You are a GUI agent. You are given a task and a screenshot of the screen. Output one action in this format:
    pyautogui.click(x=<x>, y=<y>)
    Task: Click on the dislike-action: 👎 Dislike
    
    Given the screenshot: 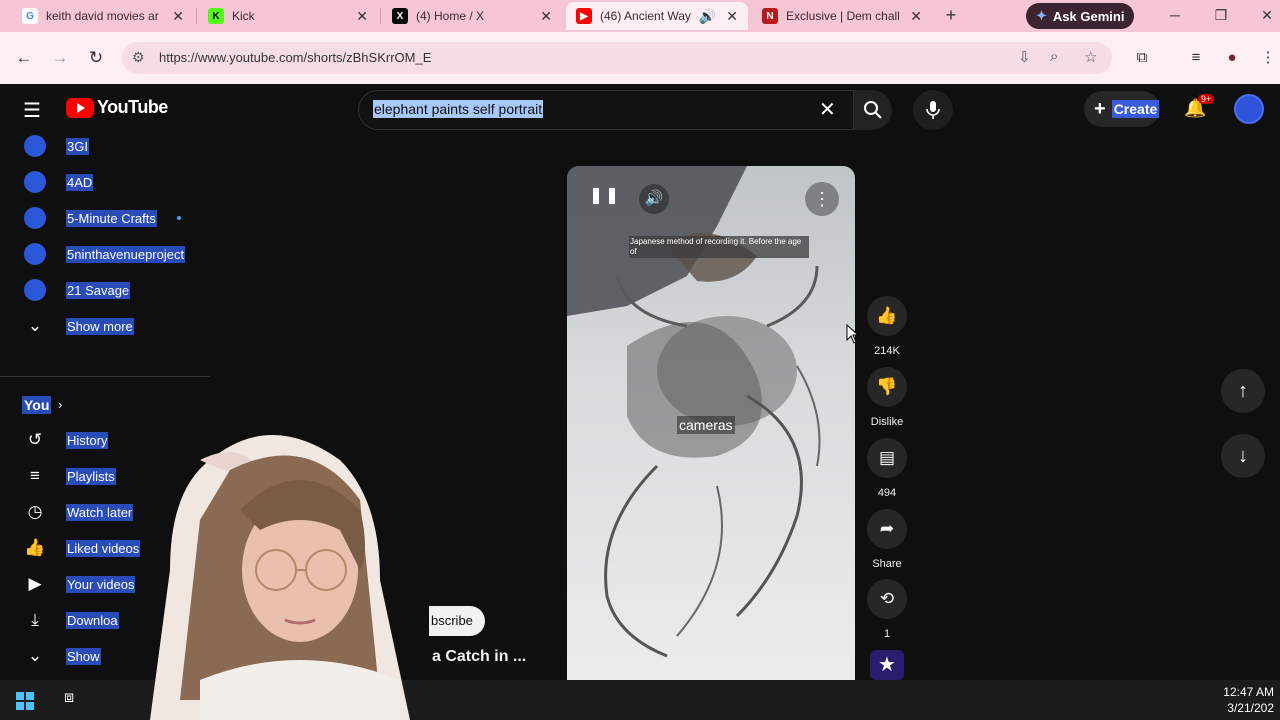 What is the action you would take?
    pyautogui.click(x=887, y=397)
    